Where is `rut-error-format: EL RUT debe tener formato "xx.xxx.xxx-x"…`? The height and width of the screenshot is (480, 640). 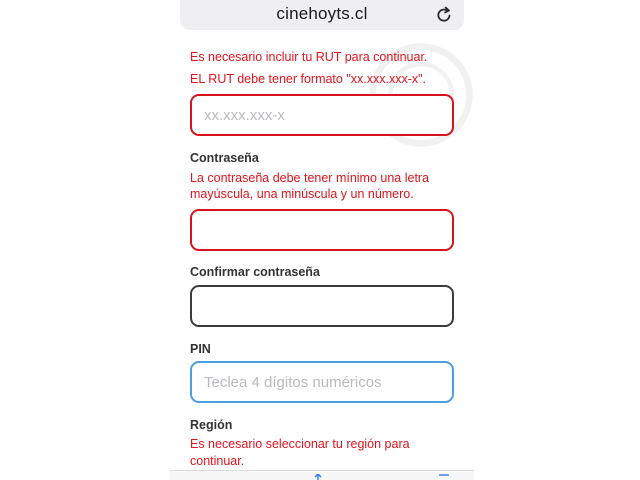
rut-error-format: EL RUT debe tener formato "xx.xxx.xxx-x"… is located at coordinates (308, 79).